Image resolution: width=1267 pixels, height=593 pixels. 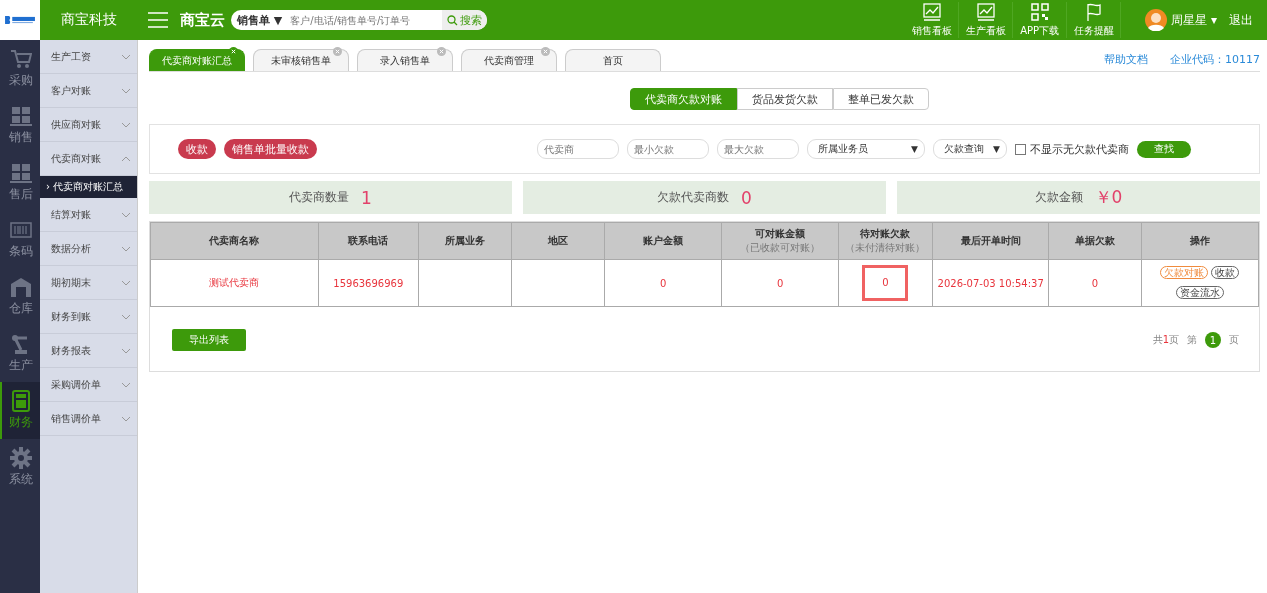 I want to click on barcode-icon, so click(x=21, y=230).